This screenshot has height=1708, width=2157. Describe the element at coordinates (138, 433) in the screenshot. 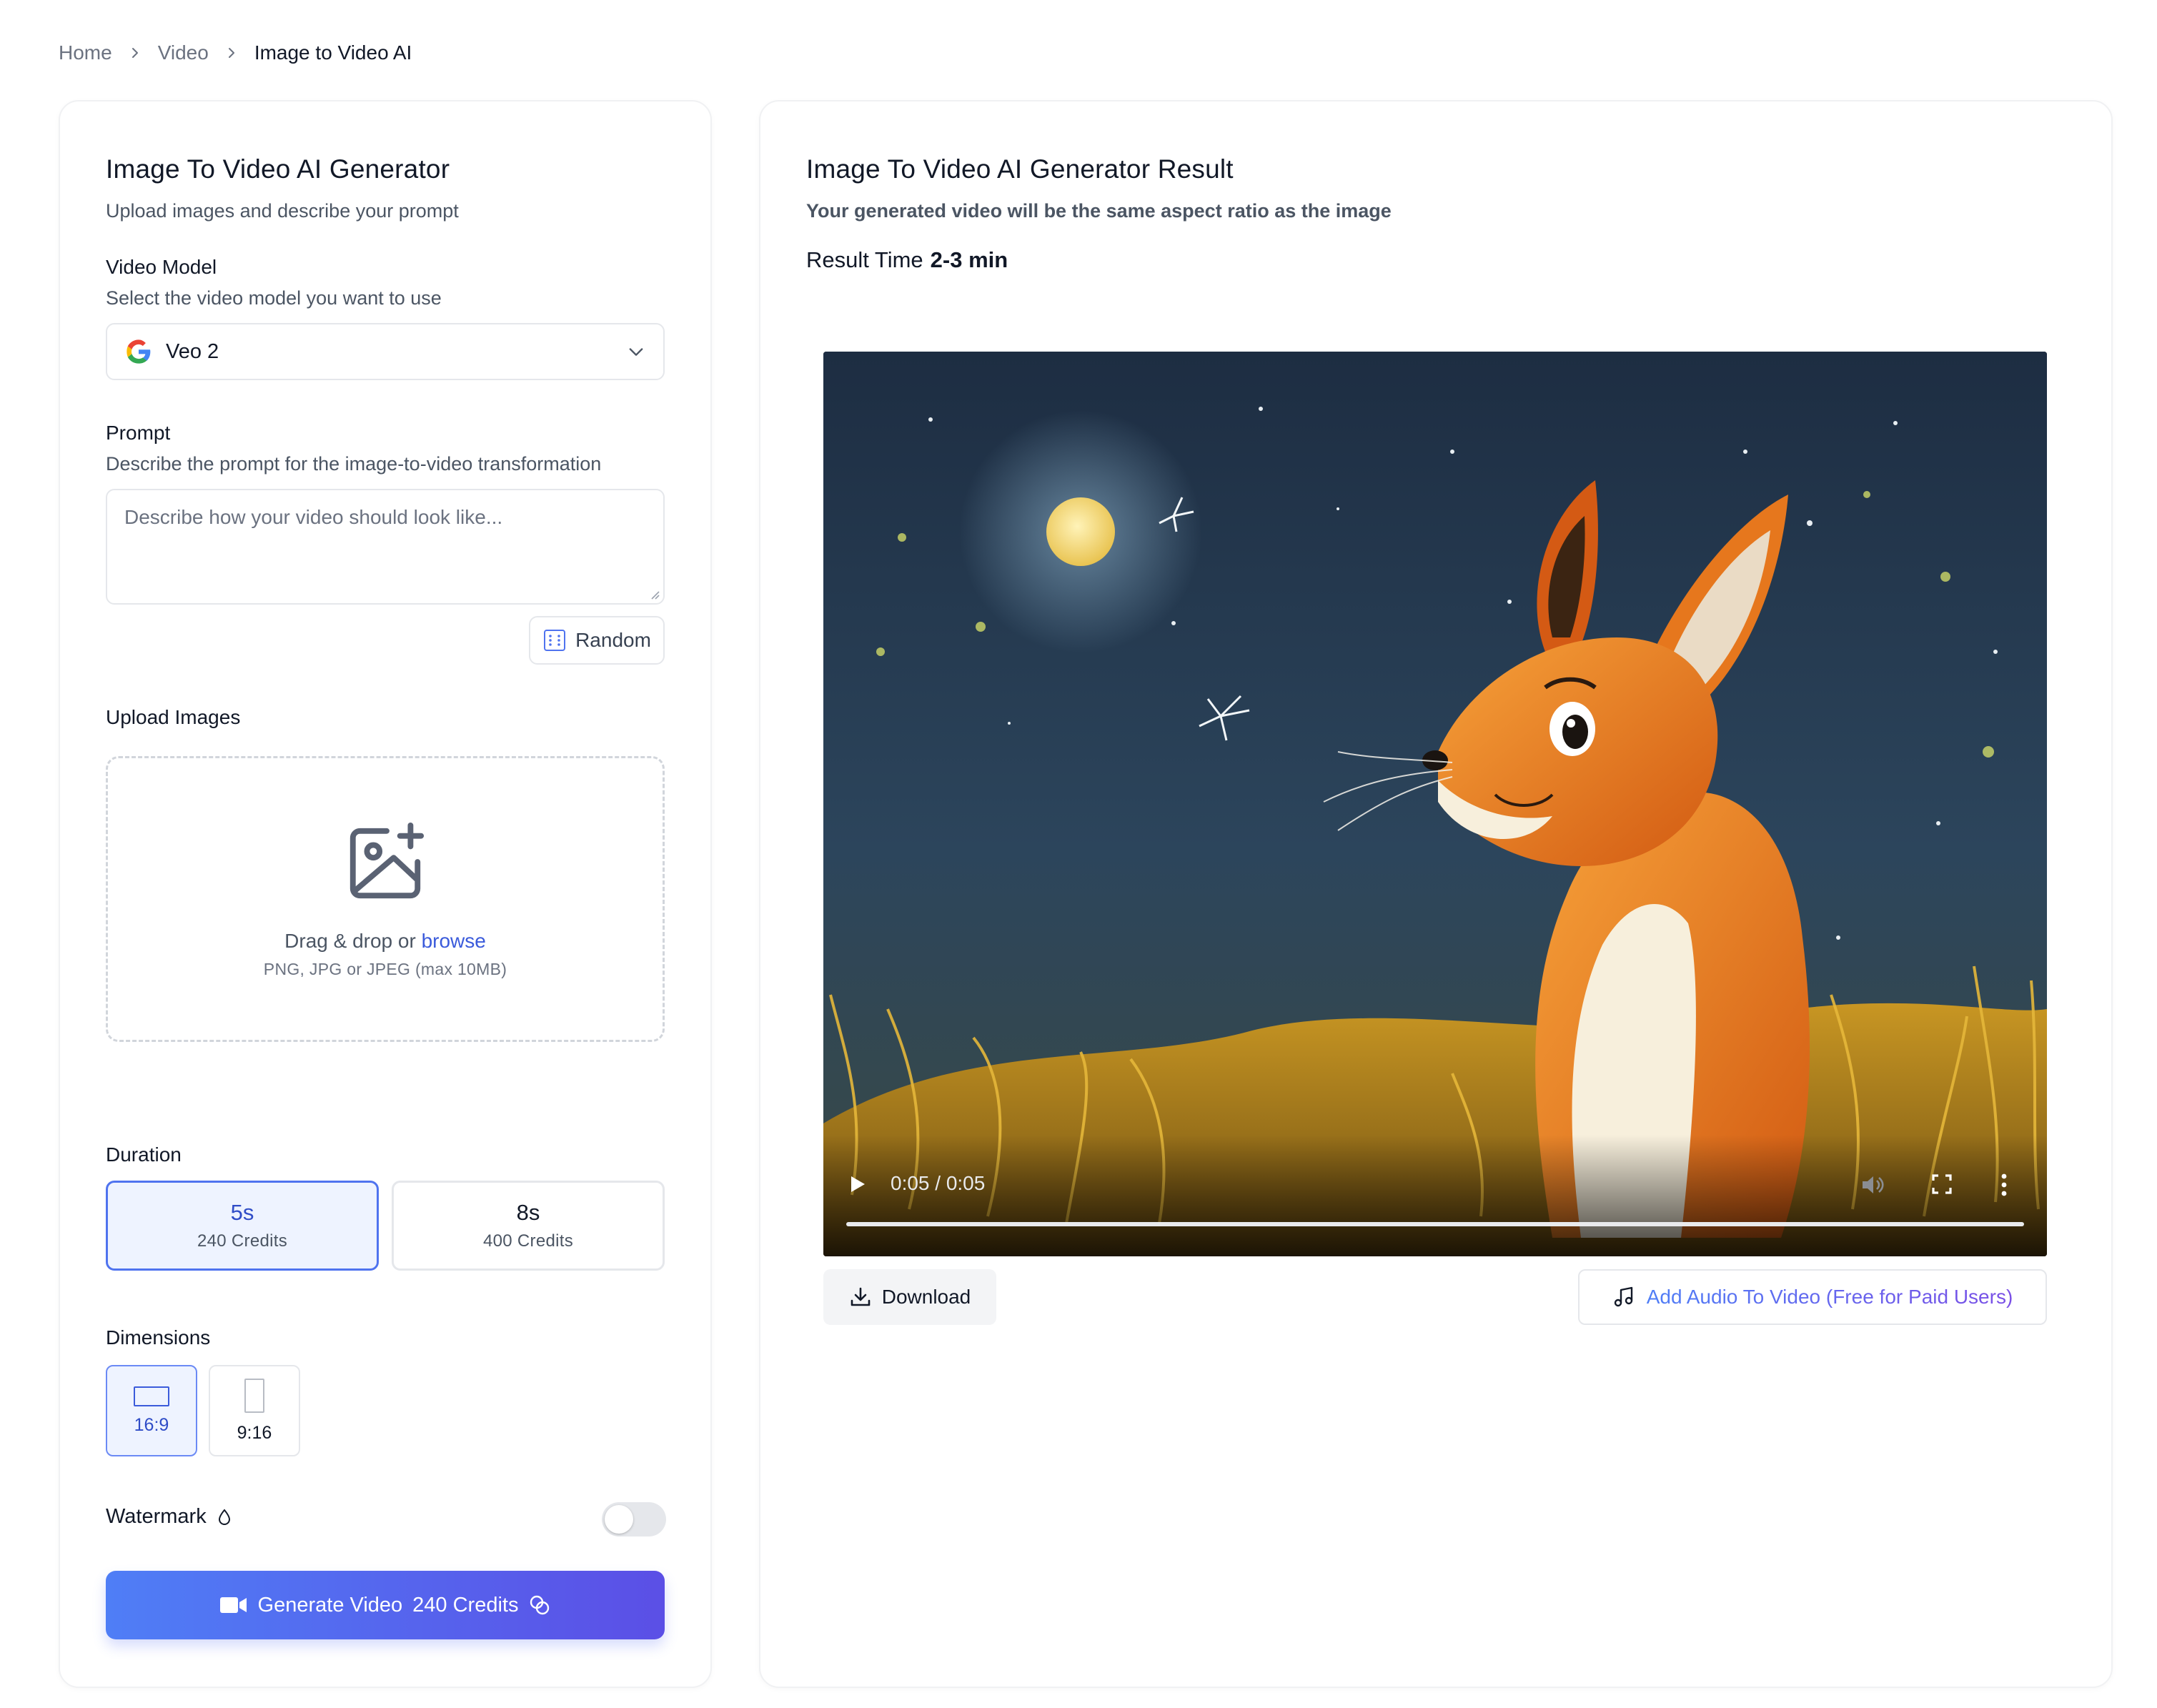

I see `prompt-label: Prompt` at that location.